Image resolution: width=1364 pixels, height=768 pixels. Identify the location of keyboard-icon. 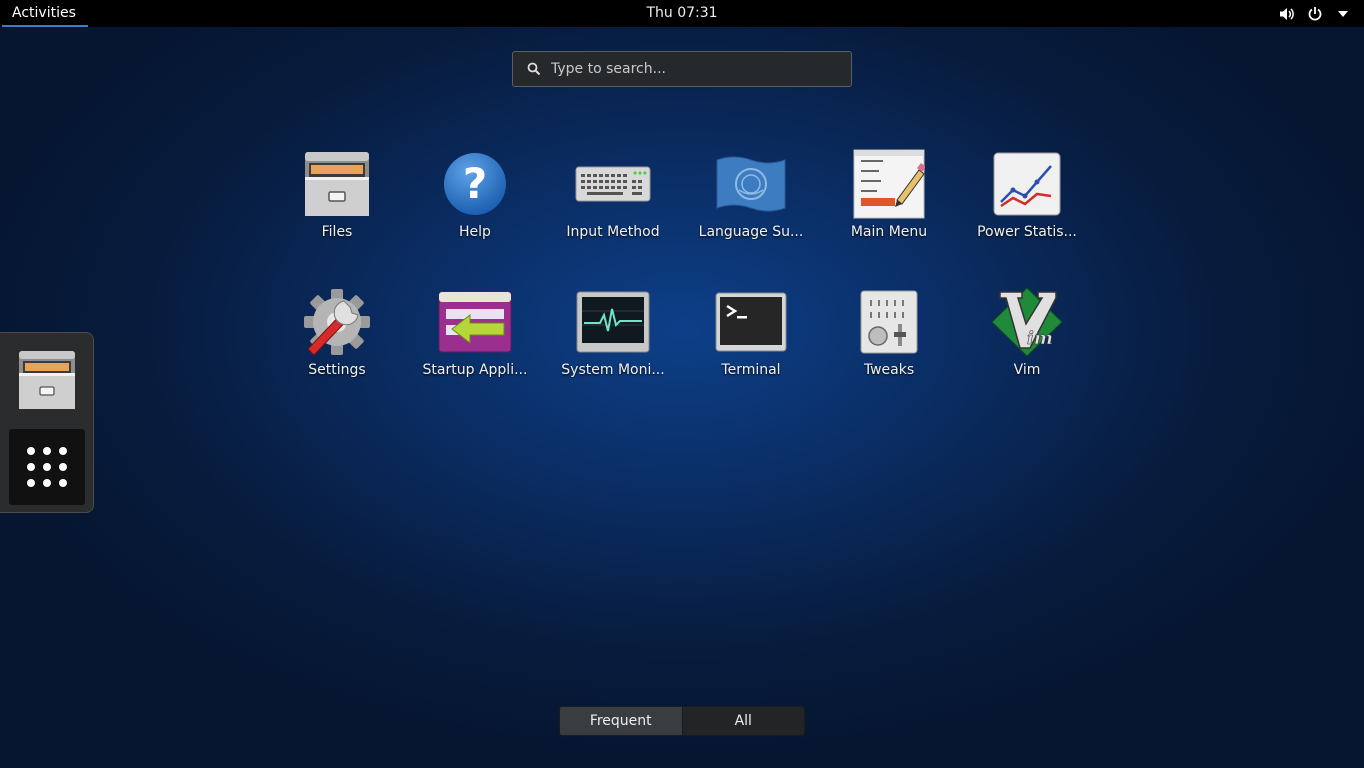
(613, 184).